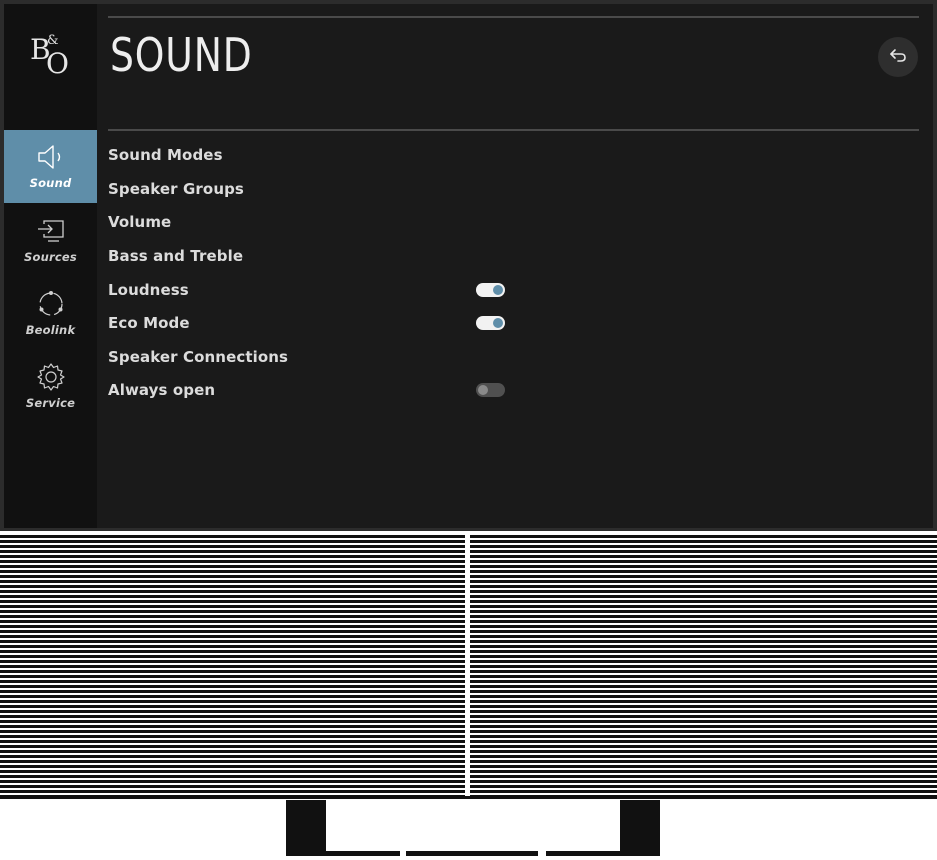 This screenshot has width=937, height=860. I want to click on stand-foot-left, so click(343, 853).